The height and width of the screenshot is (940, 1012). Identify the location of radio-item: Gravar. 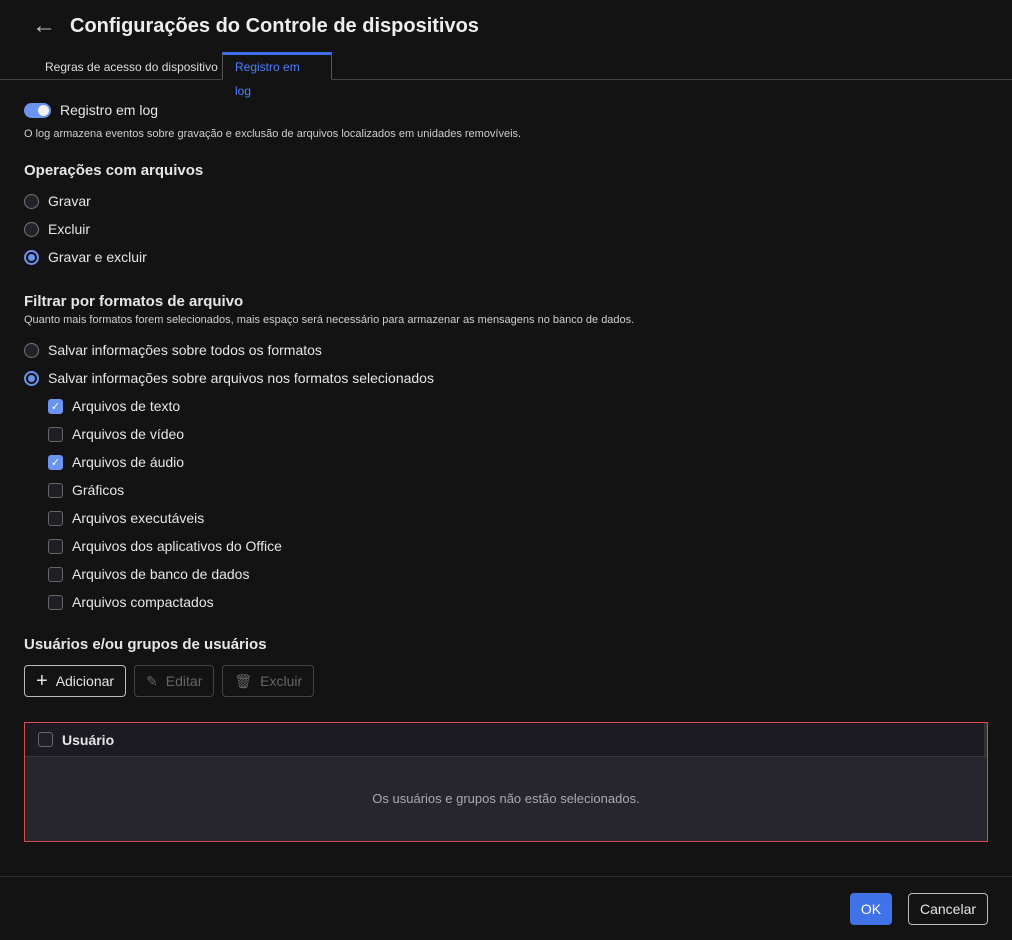
(506, 201).